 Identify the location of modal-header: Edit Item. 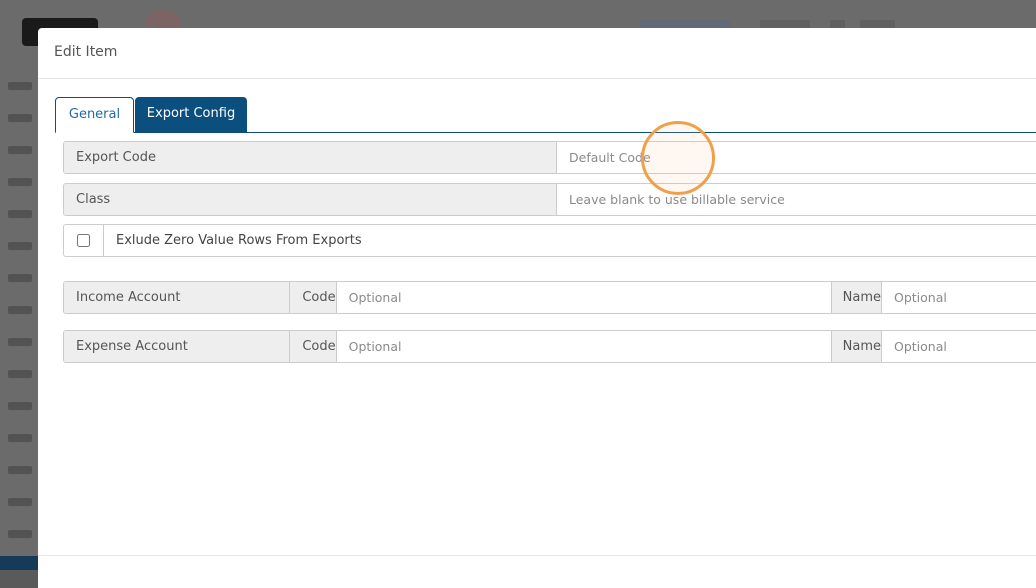
(537, 53).